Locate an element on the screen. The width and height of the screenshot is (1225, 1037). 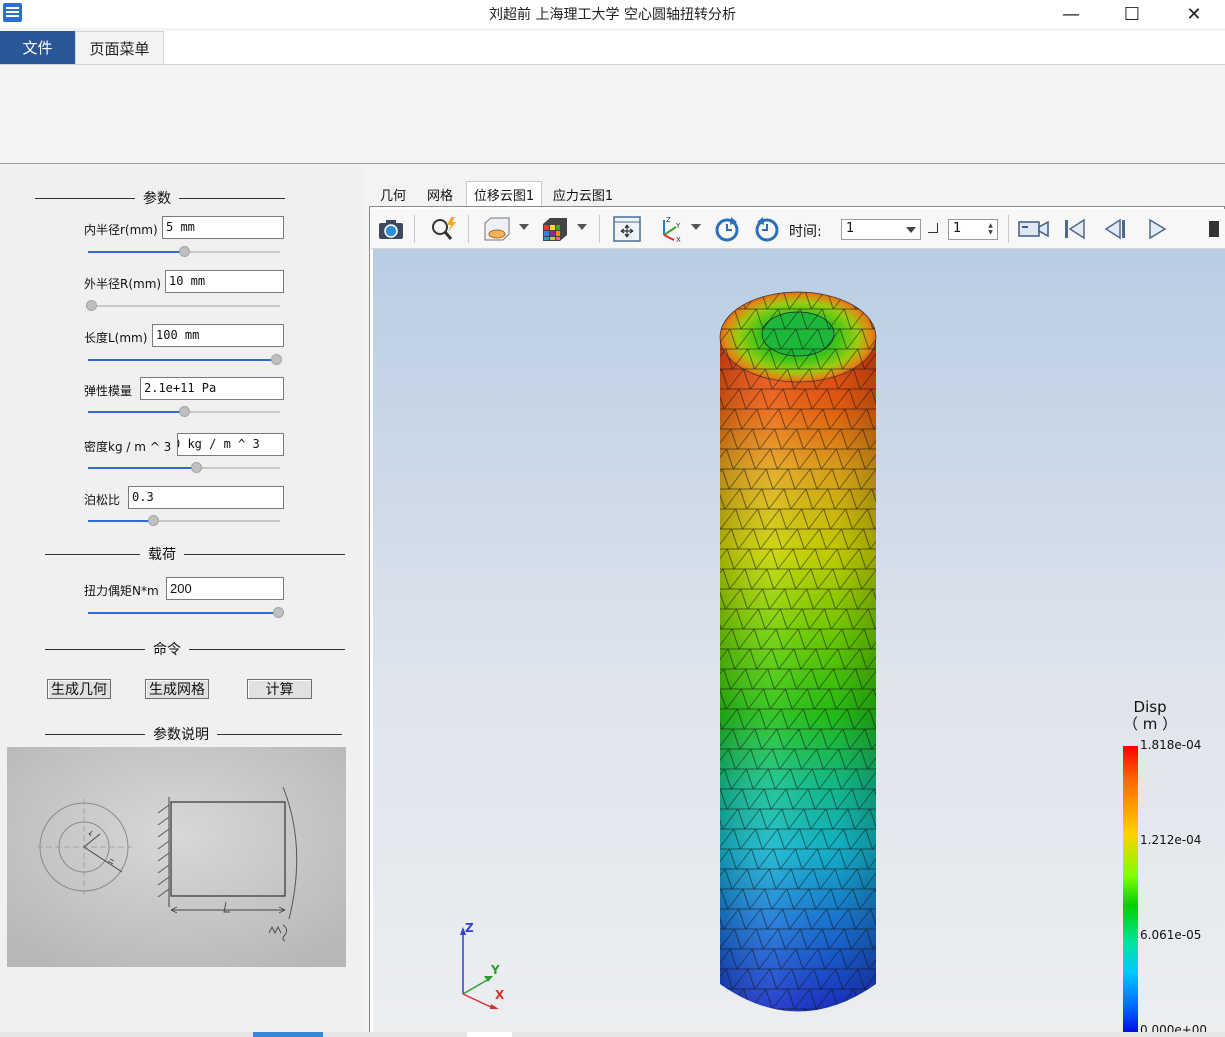
section-params: 参数 is located at coordinates (160, 198).